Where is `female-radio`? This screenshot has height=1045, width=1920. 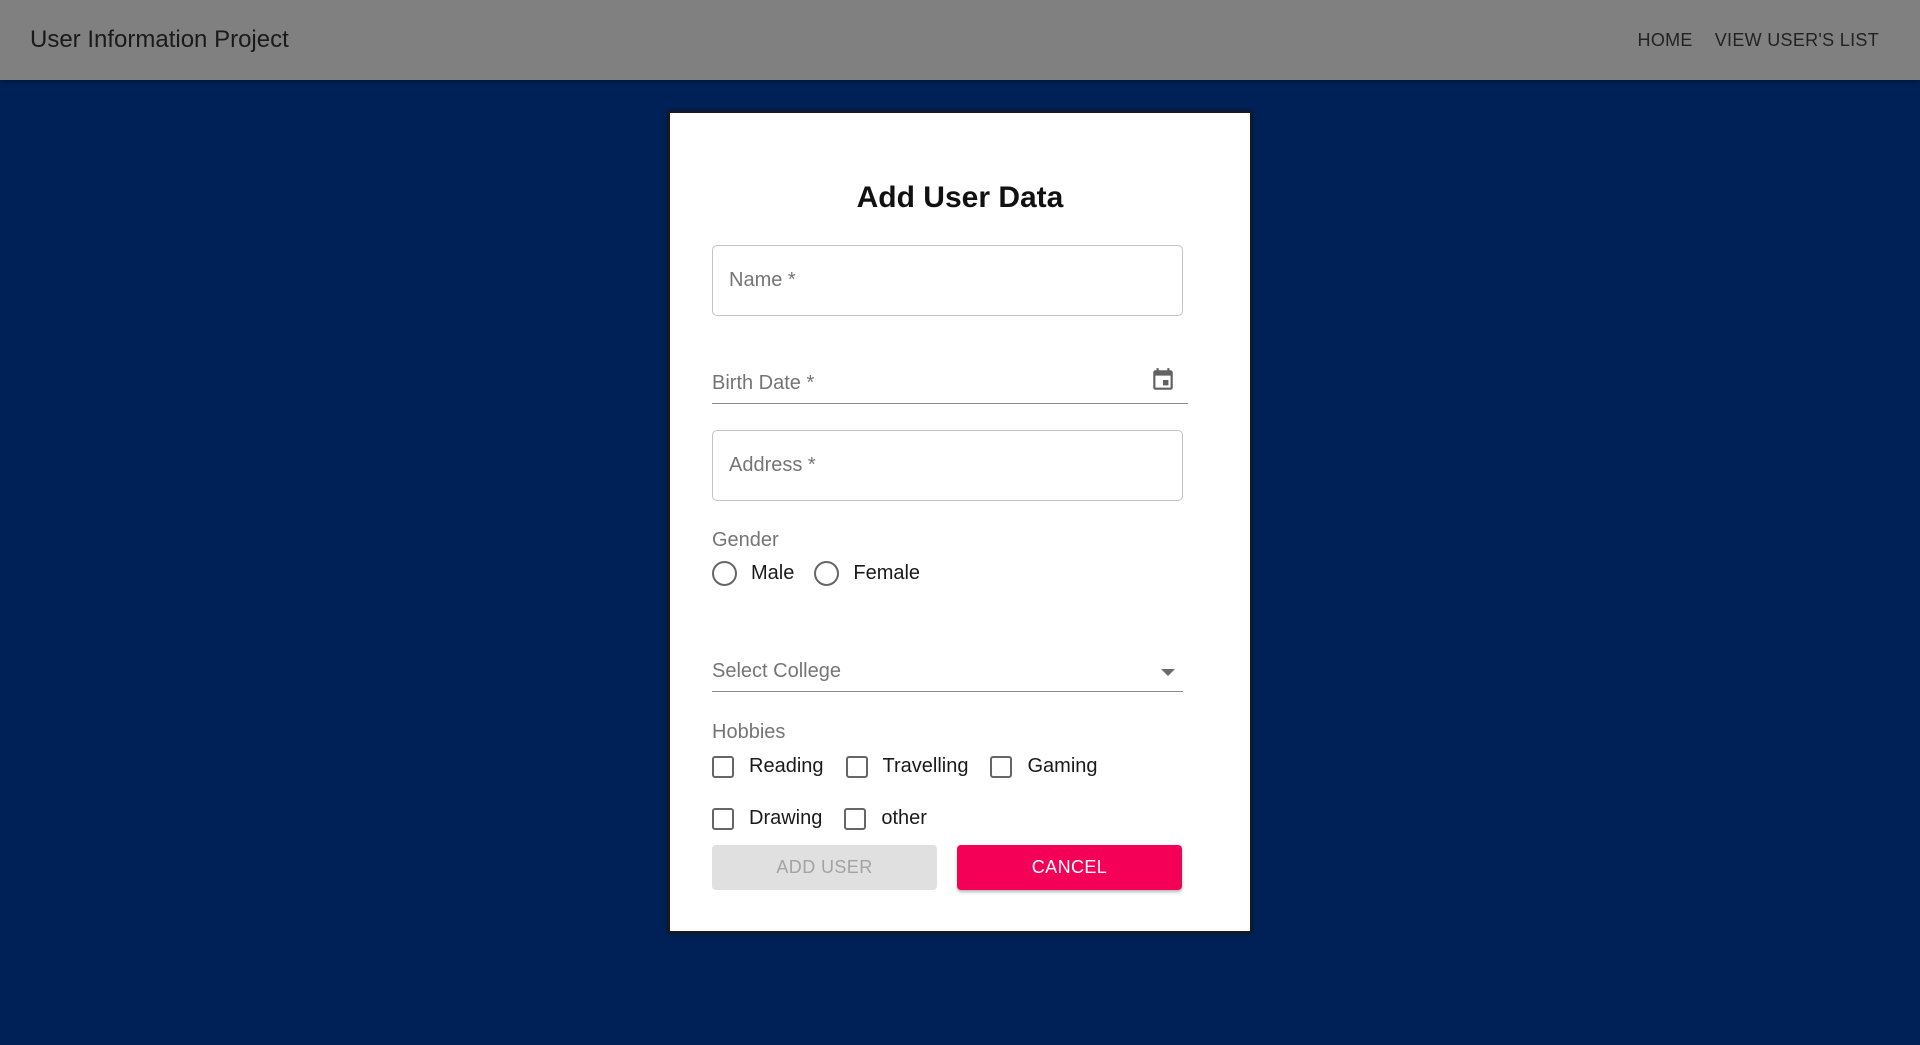
female-radio is located at coordinates (827, 573).